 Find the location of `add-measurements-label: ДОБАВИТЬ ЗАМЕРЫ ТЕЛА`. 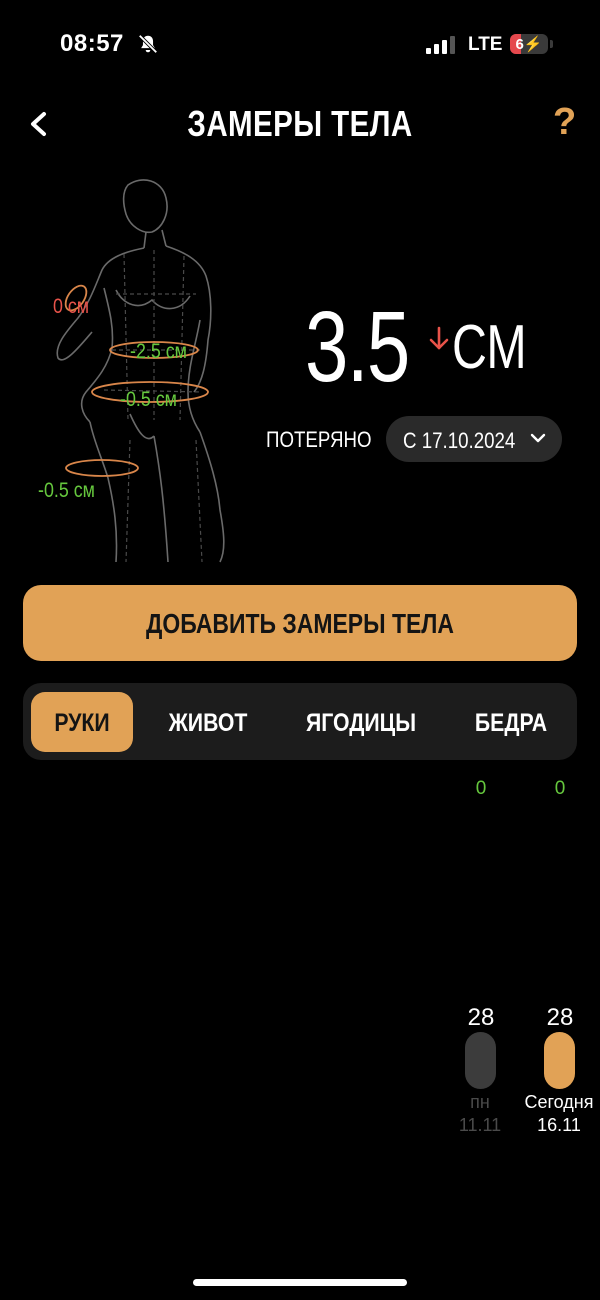

add-measurements-label: ДОБАВИТЬ ЗАМЕРЫ ТЕЛА is located at coordinates (300, 623).